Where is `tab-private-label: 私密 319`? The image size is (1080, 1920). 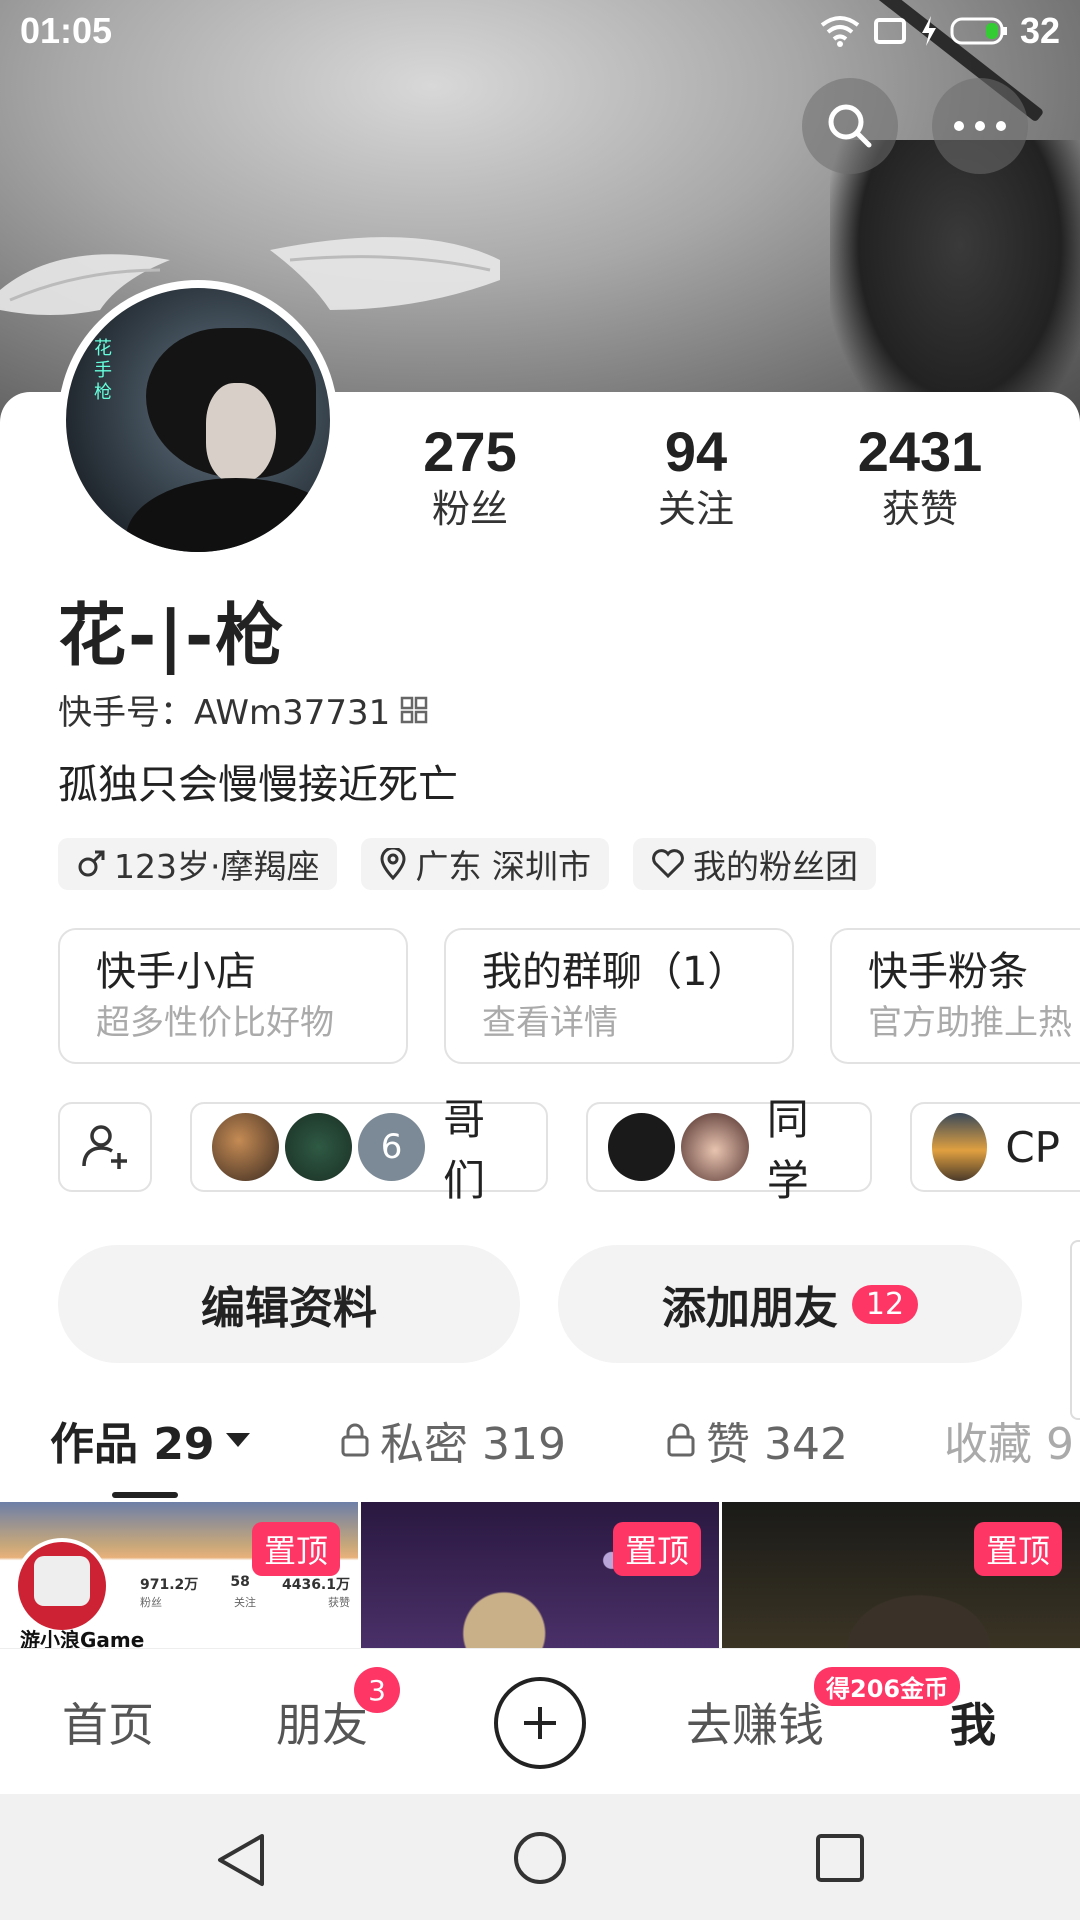
tab-private-label: 私密 319 is located at coordinates (473, 1444).